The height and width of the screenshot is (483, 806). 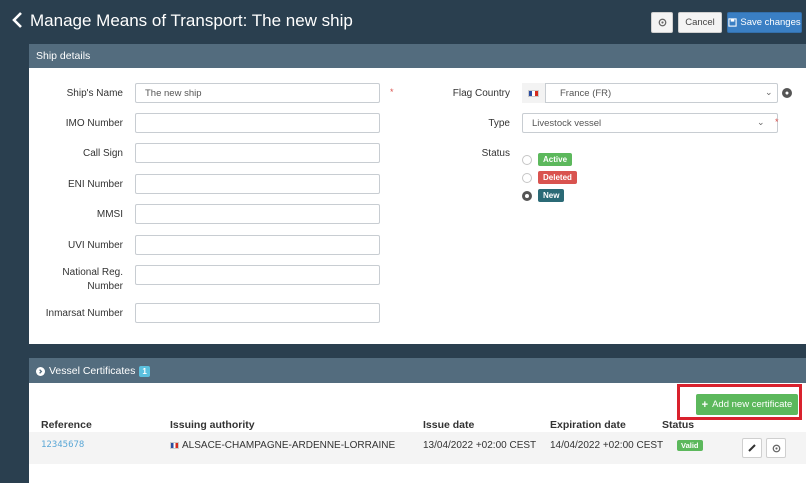 What do you see at coordinates (66, 425) in the screenshot?
I see `col-reference: Reference` at bounding box center [66, 425].